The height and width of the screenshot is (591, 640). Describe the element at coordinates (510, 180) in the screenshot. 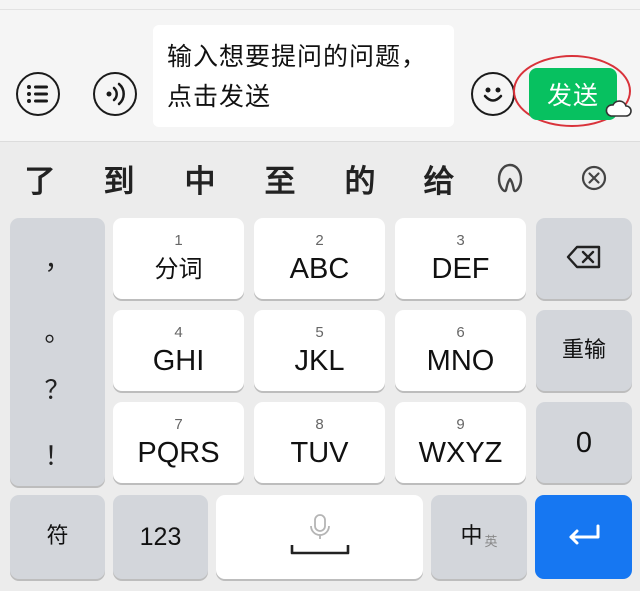

I see `handwriting-icon` at that location.